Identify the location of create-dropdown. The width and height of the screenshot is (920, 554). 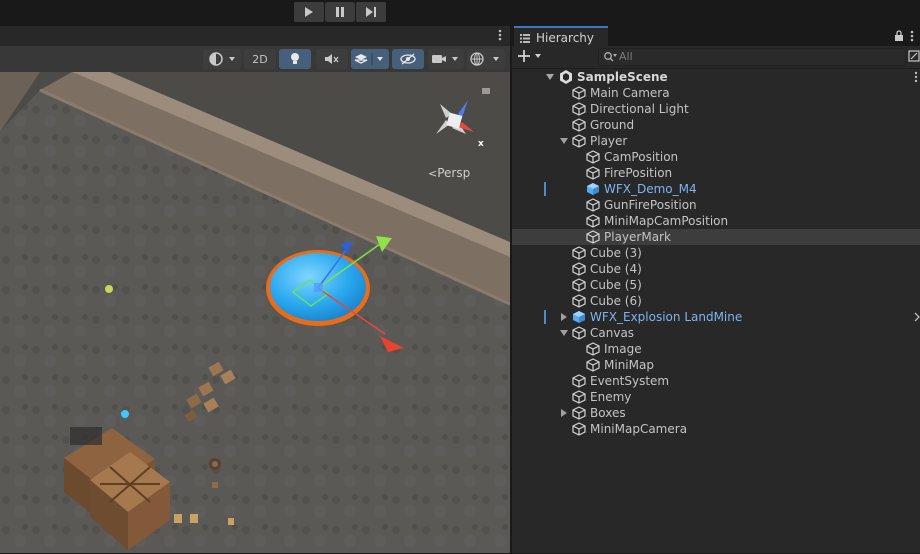
(532, 57).